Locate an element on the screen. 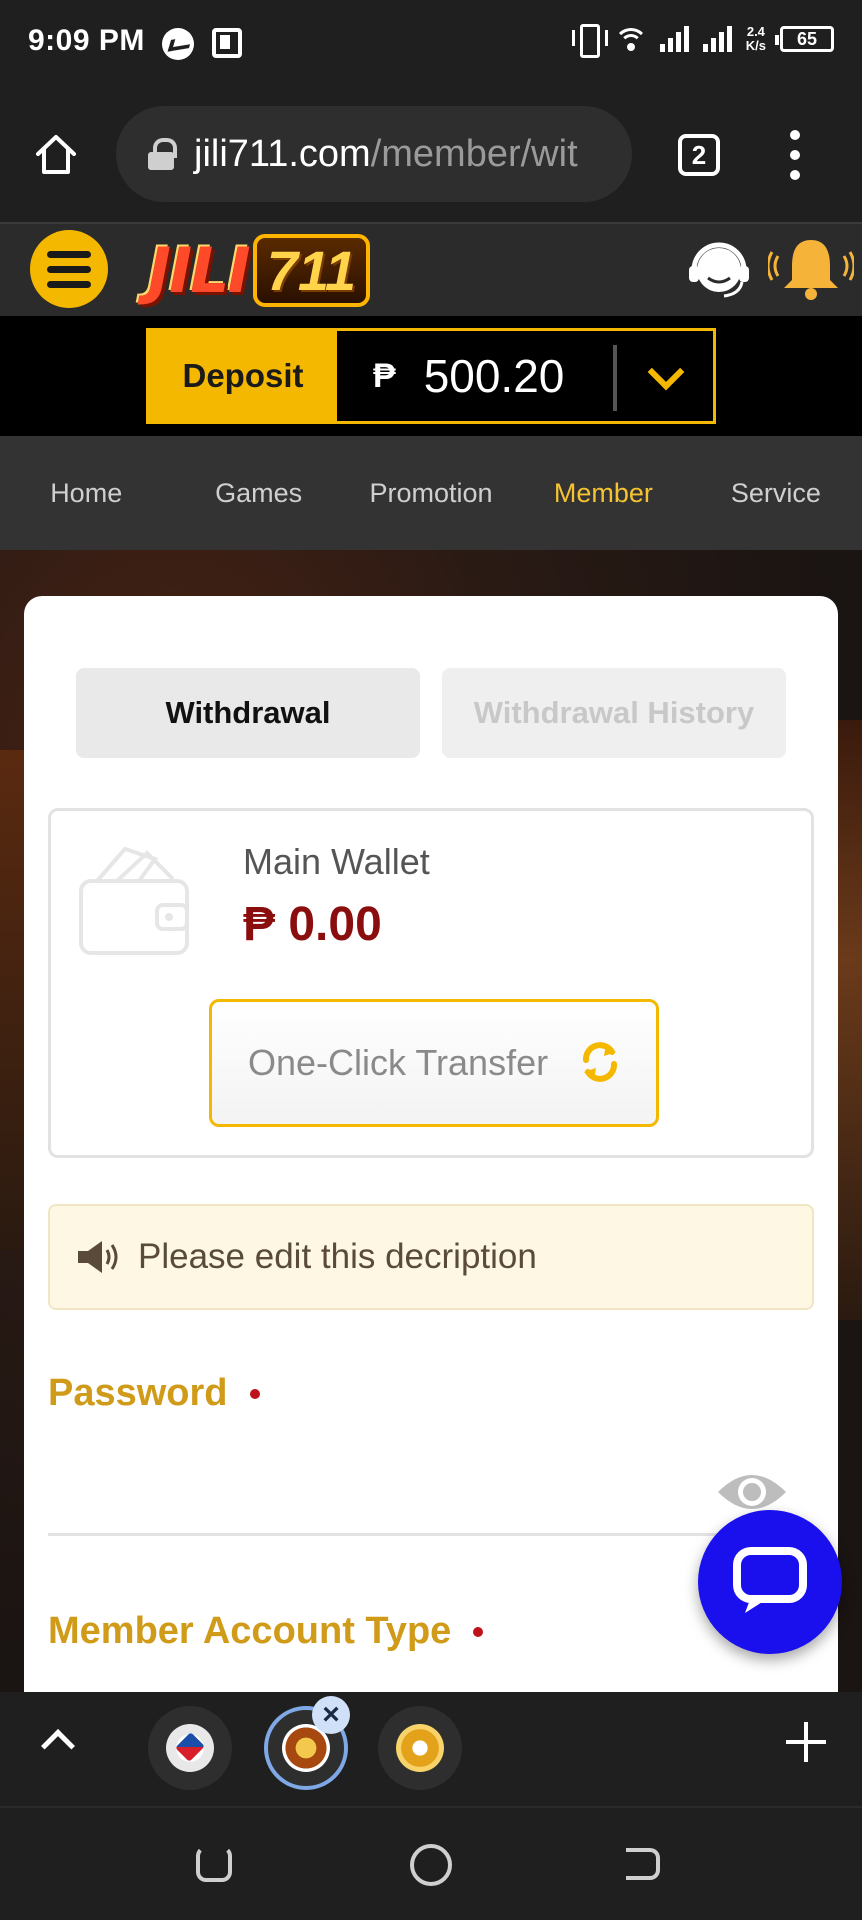 Image resolution: width=862 pixels, height=1920 pixels. wallet-label: Main Wallet is located at coordinates (336, 861).